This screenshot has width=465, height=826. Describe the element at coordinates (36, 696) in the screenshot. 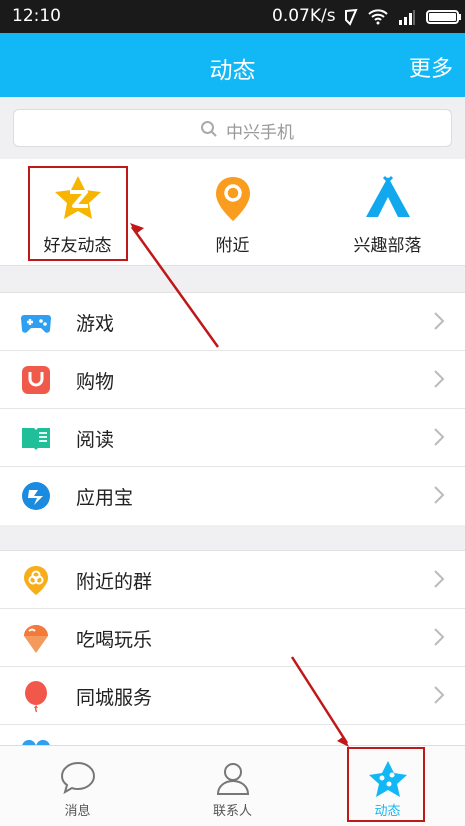

I see `balloon-icon` at that location.